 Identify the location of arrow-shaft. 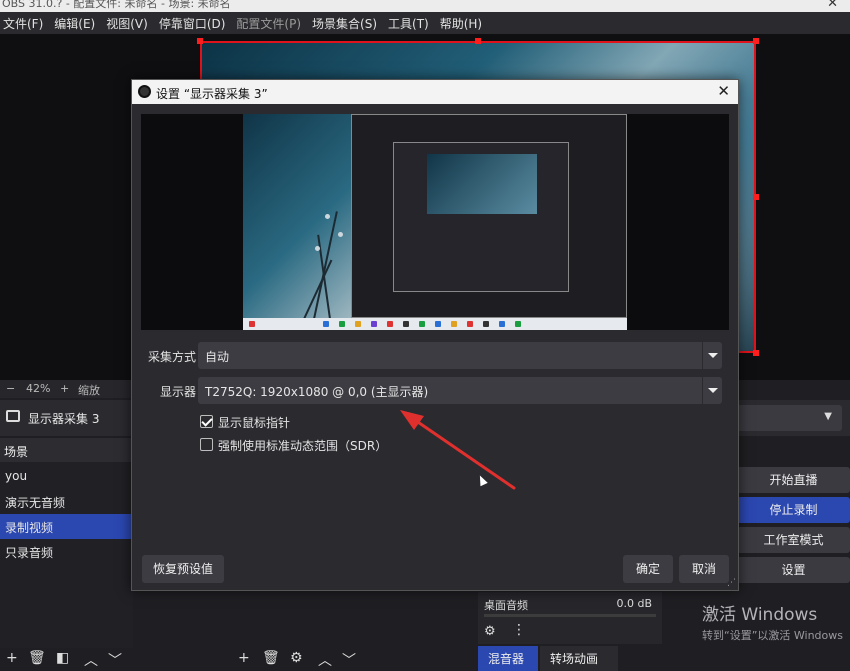
(463, 453).